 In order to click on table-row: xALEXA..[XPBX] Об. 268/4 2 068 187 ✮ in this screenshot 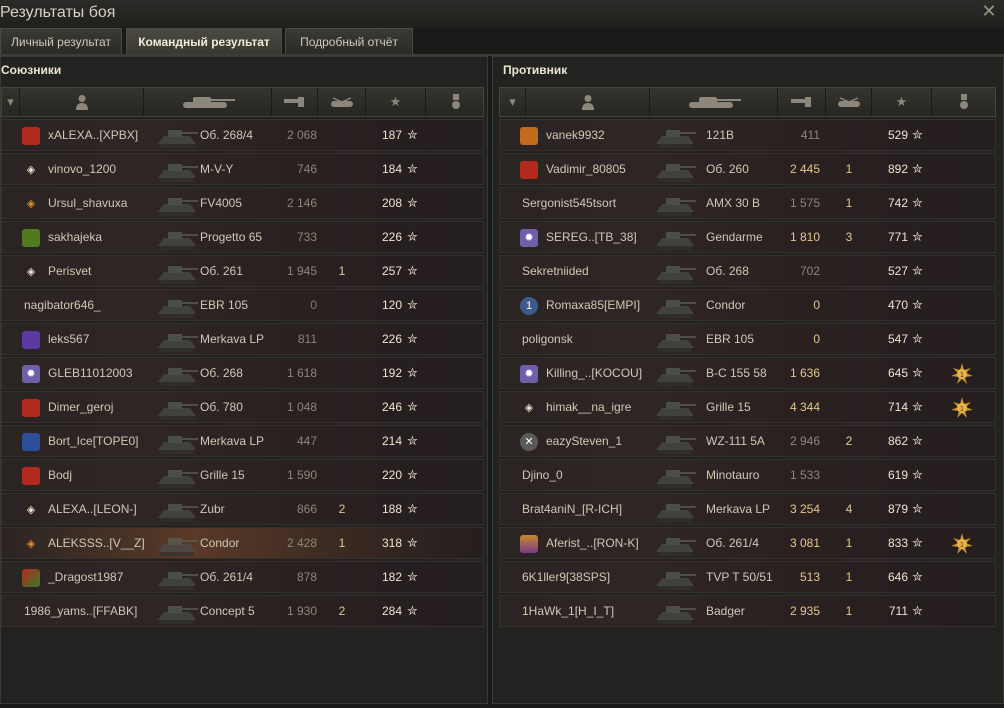, I will do `click(242, 135)`.